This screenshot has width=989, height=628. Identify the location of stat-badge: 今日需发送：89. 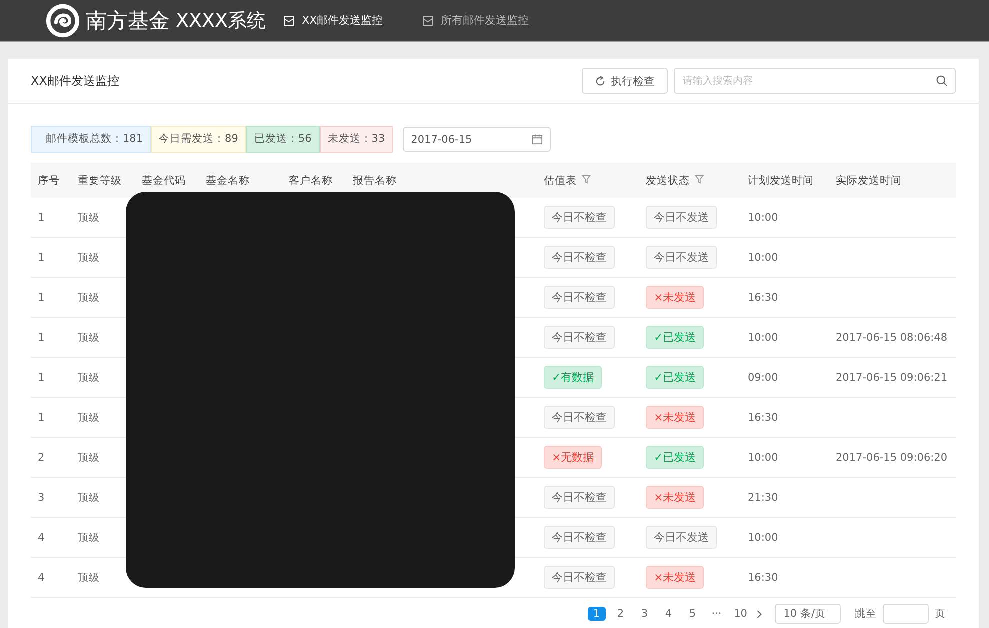
(198, 139).